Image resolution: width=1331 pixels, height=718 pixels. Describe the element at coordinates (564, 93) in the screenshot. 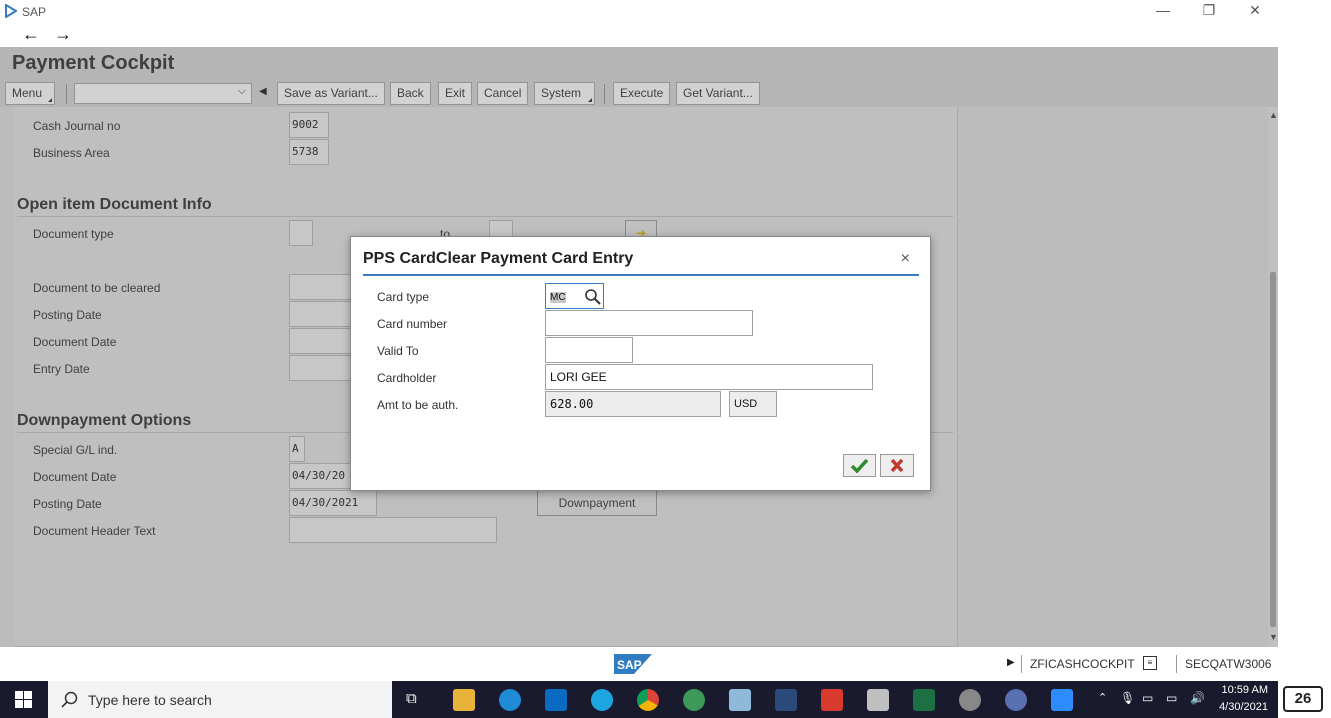

I see `system-button: System` at that location.